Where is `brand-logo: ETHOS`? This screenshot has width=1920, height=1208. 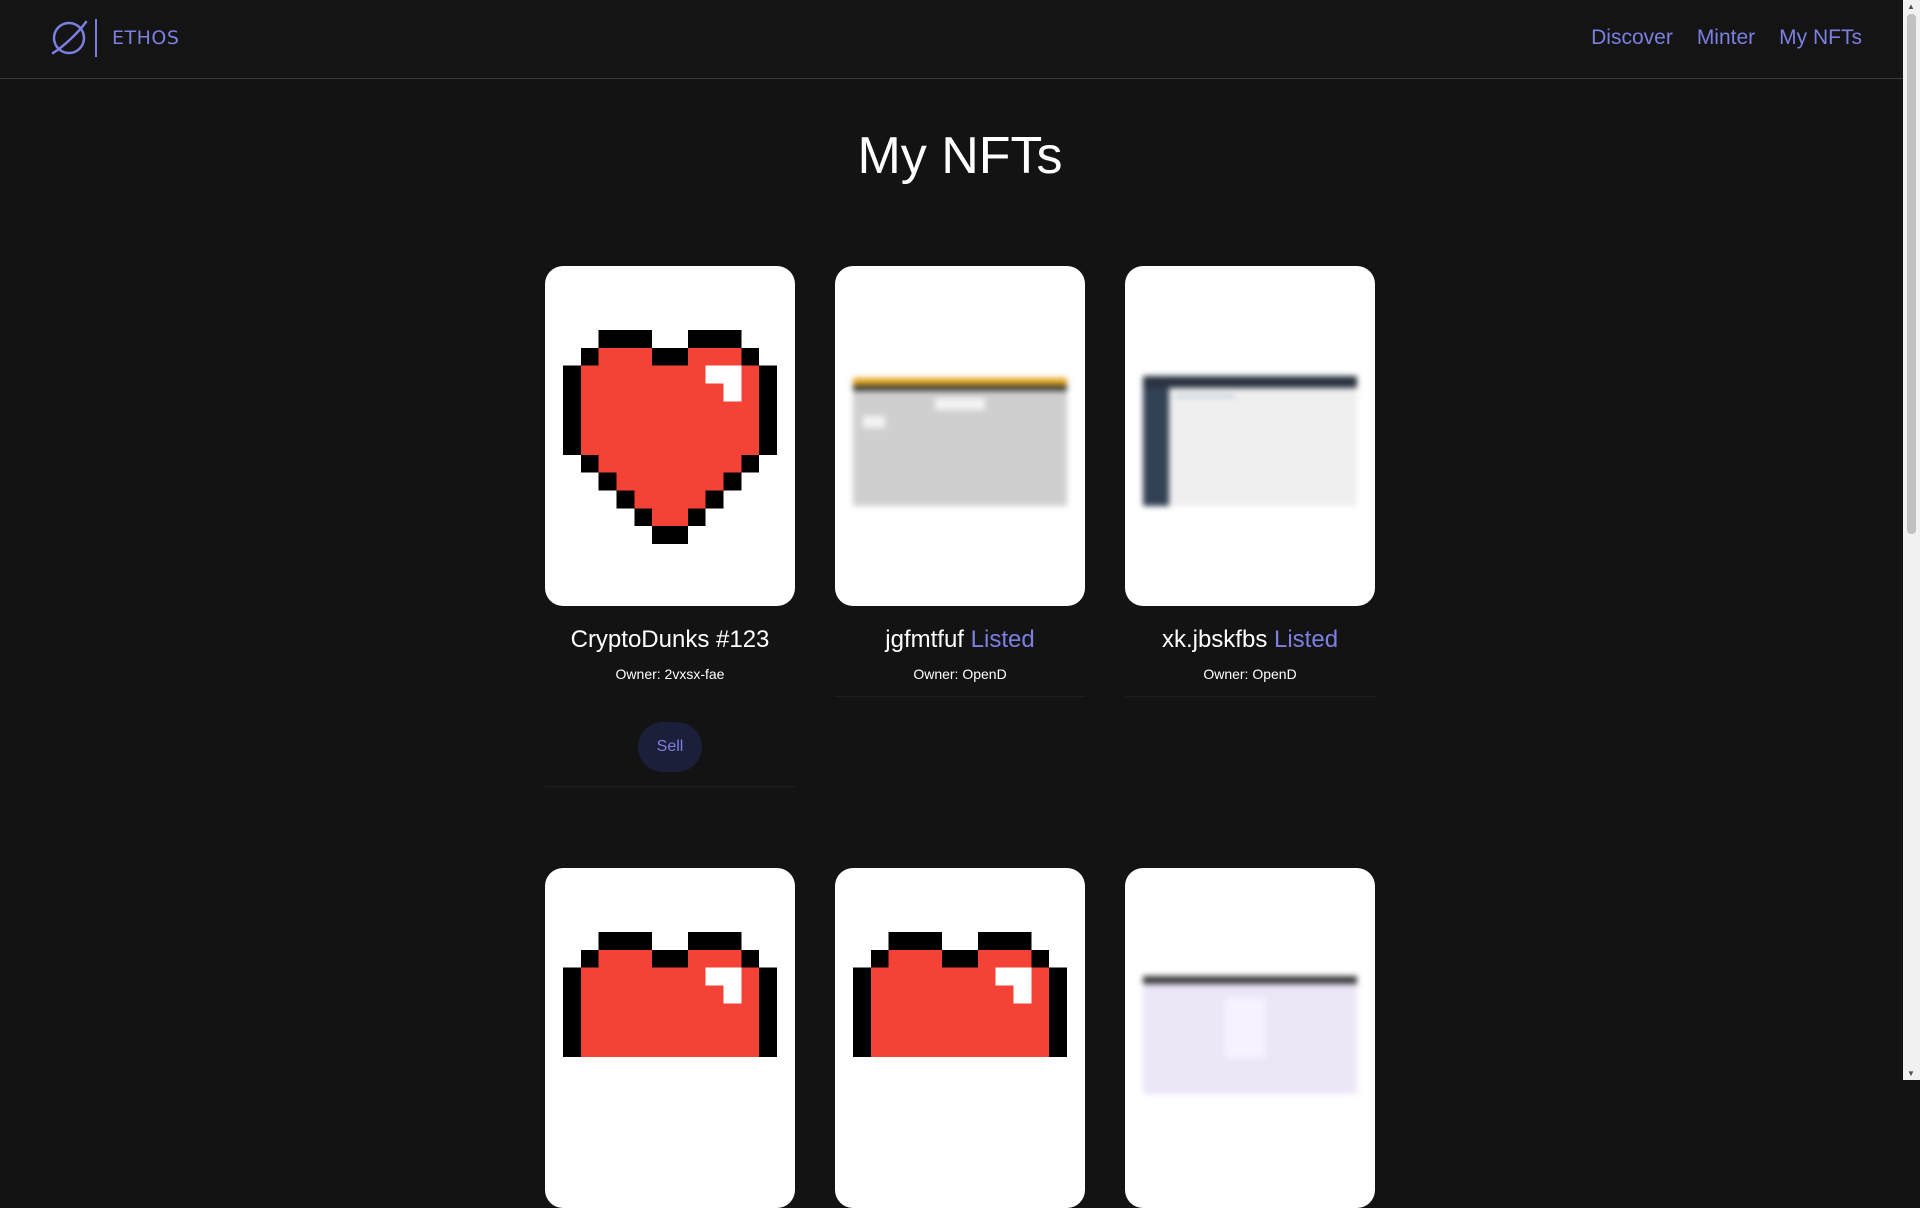 brand-logo: ETHOS is located at coordinates (113, 38).